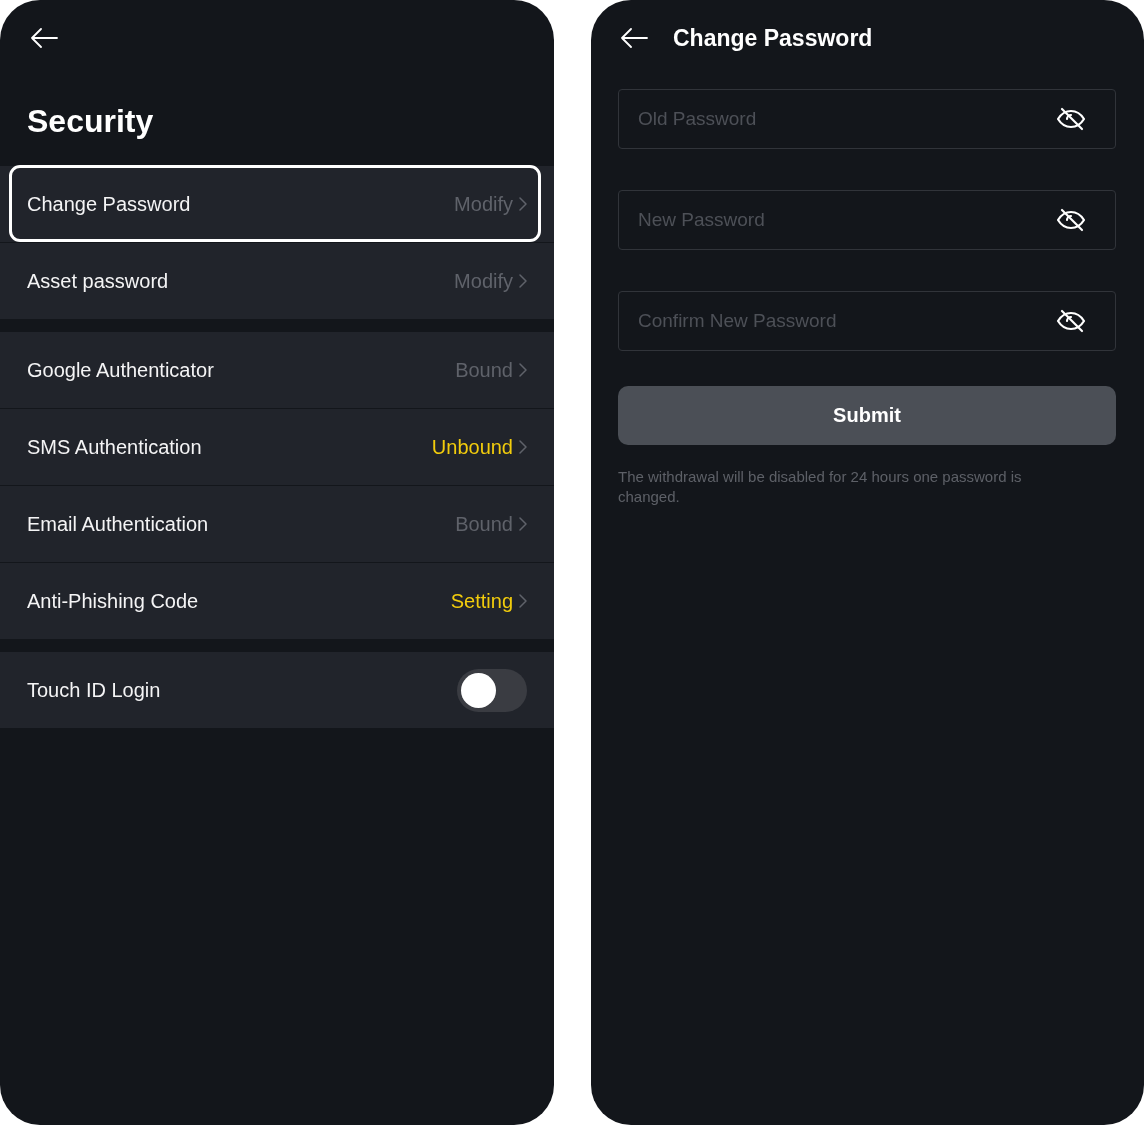  I want to click on toggle-switch, so click(492, 690).